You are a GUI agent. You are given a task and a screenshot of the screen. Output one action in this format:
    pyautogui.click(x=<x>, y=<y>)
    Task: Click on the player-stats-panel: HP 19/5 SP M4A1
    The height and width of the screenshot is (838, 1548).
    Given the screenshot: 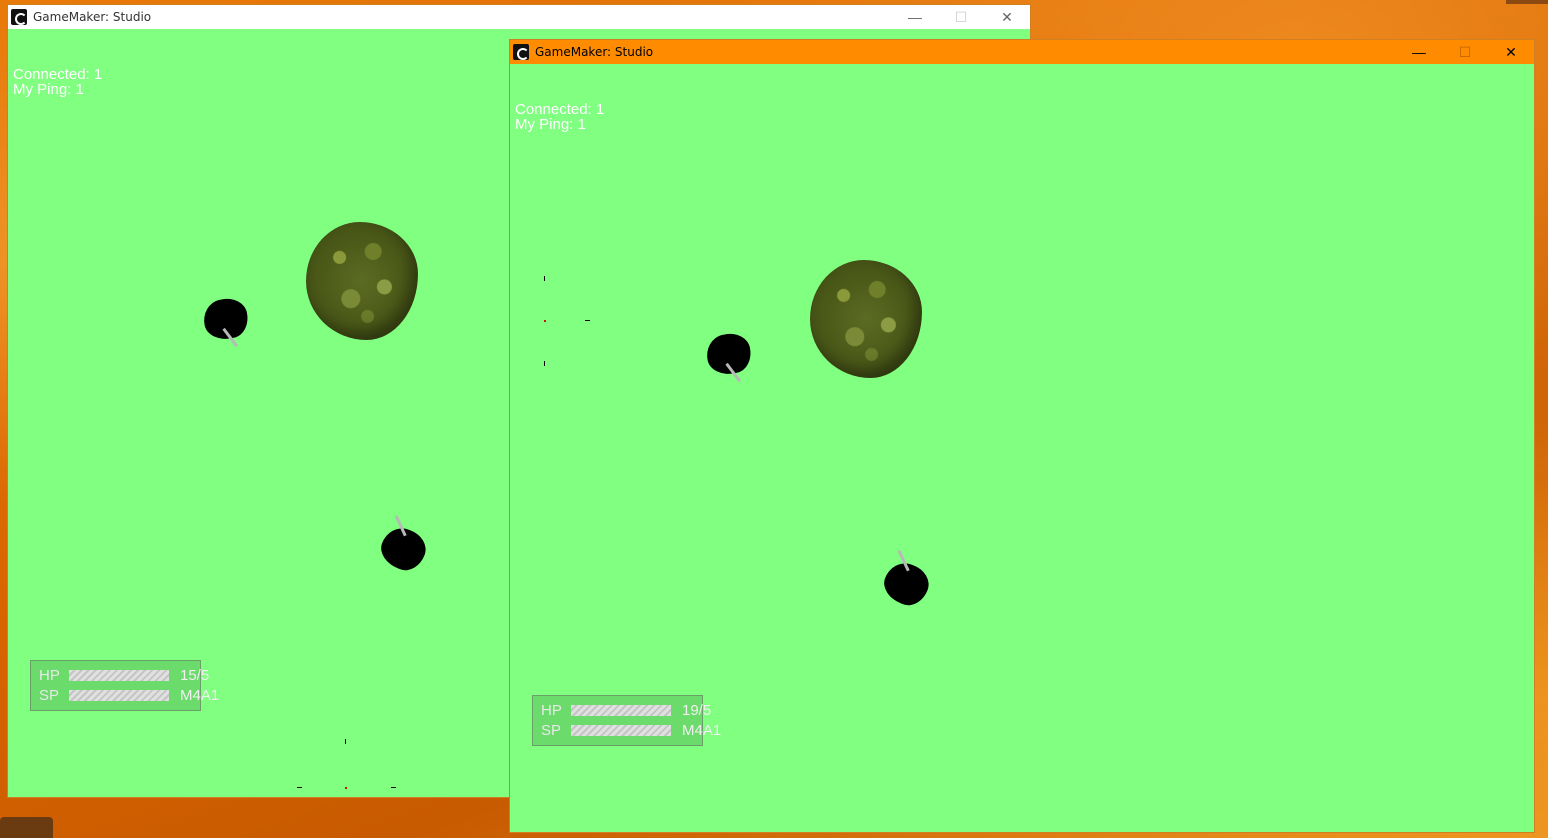 What is the action you would take?
    pyautogui.click(x=626, y=720)
    